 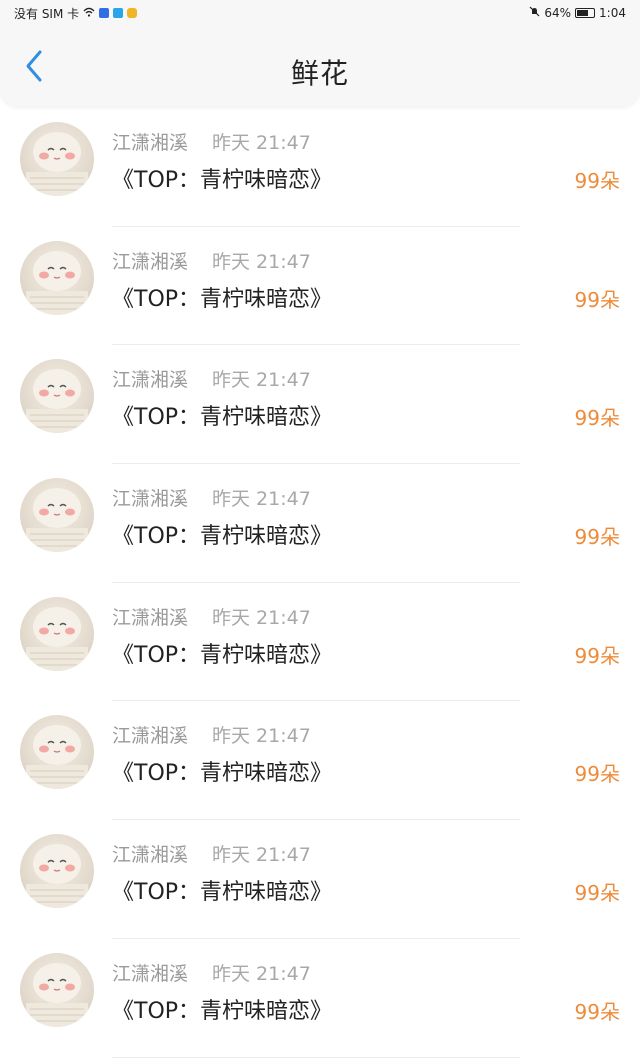 I want to click on mute-icon, so click(x=534, y=13).